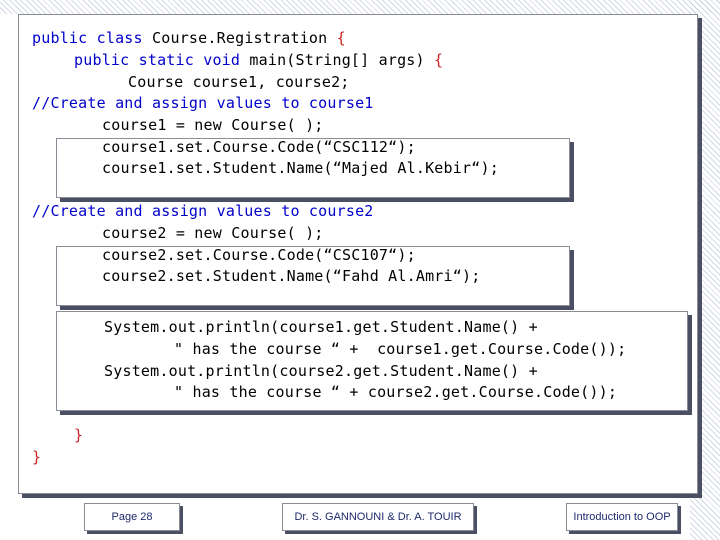 This screenshot has width=720, height=540. What do you see at coordinates (37, 457) in the screenshot?
I see `close-brace-class: }` at bounding box center [37, 457].